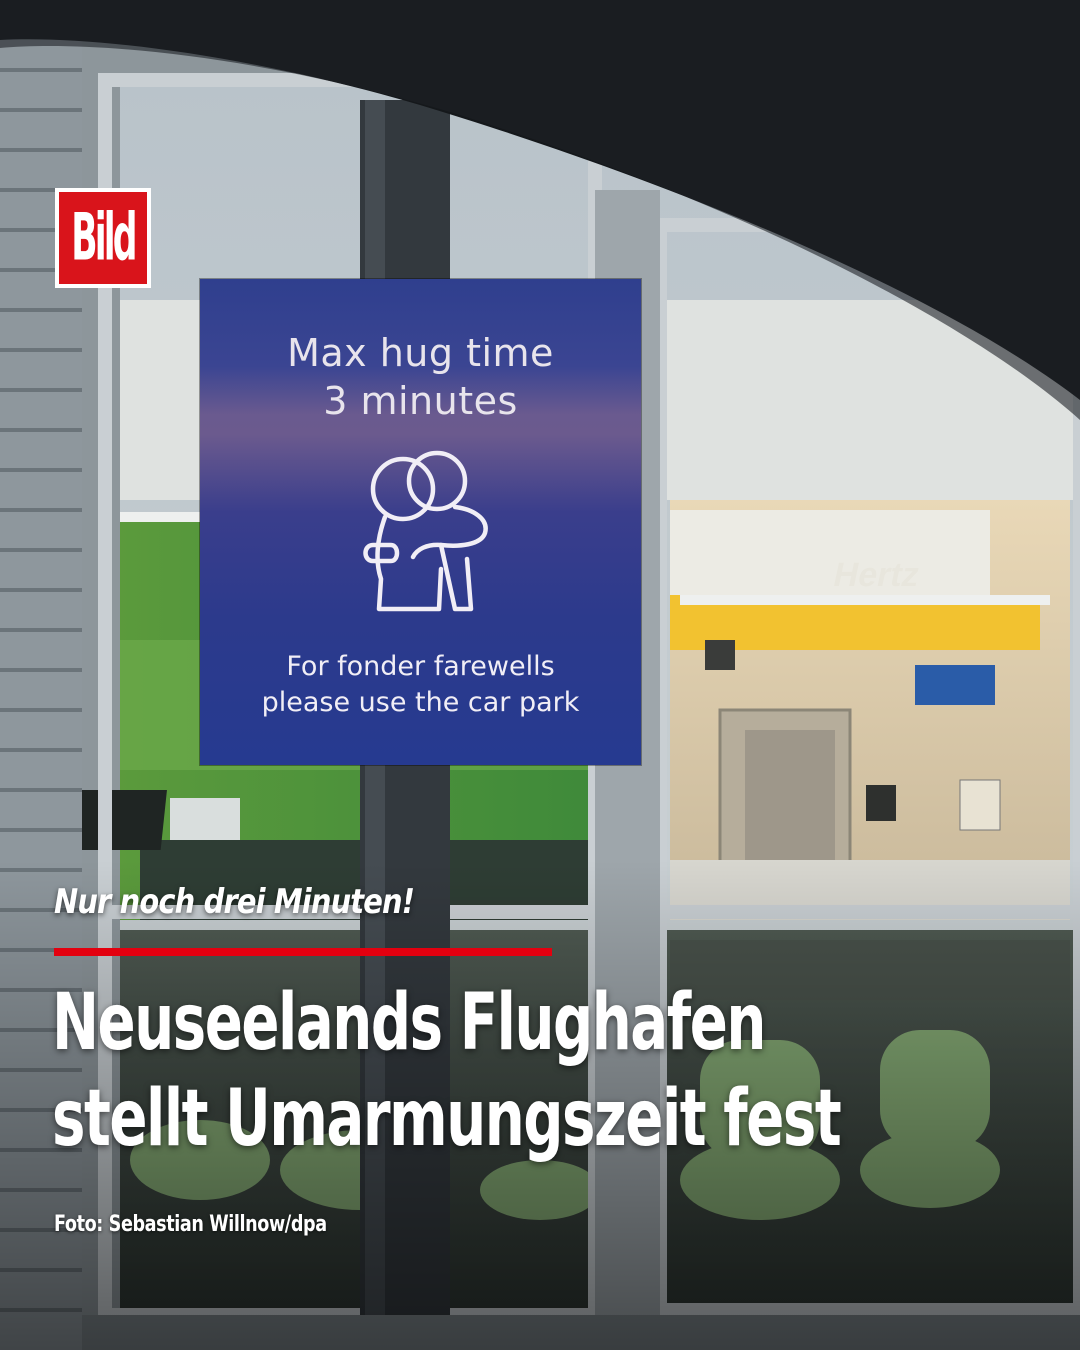 The image size is (1080, 1350). I want to click on hertz-sign: Hertz, so click(877, 575).